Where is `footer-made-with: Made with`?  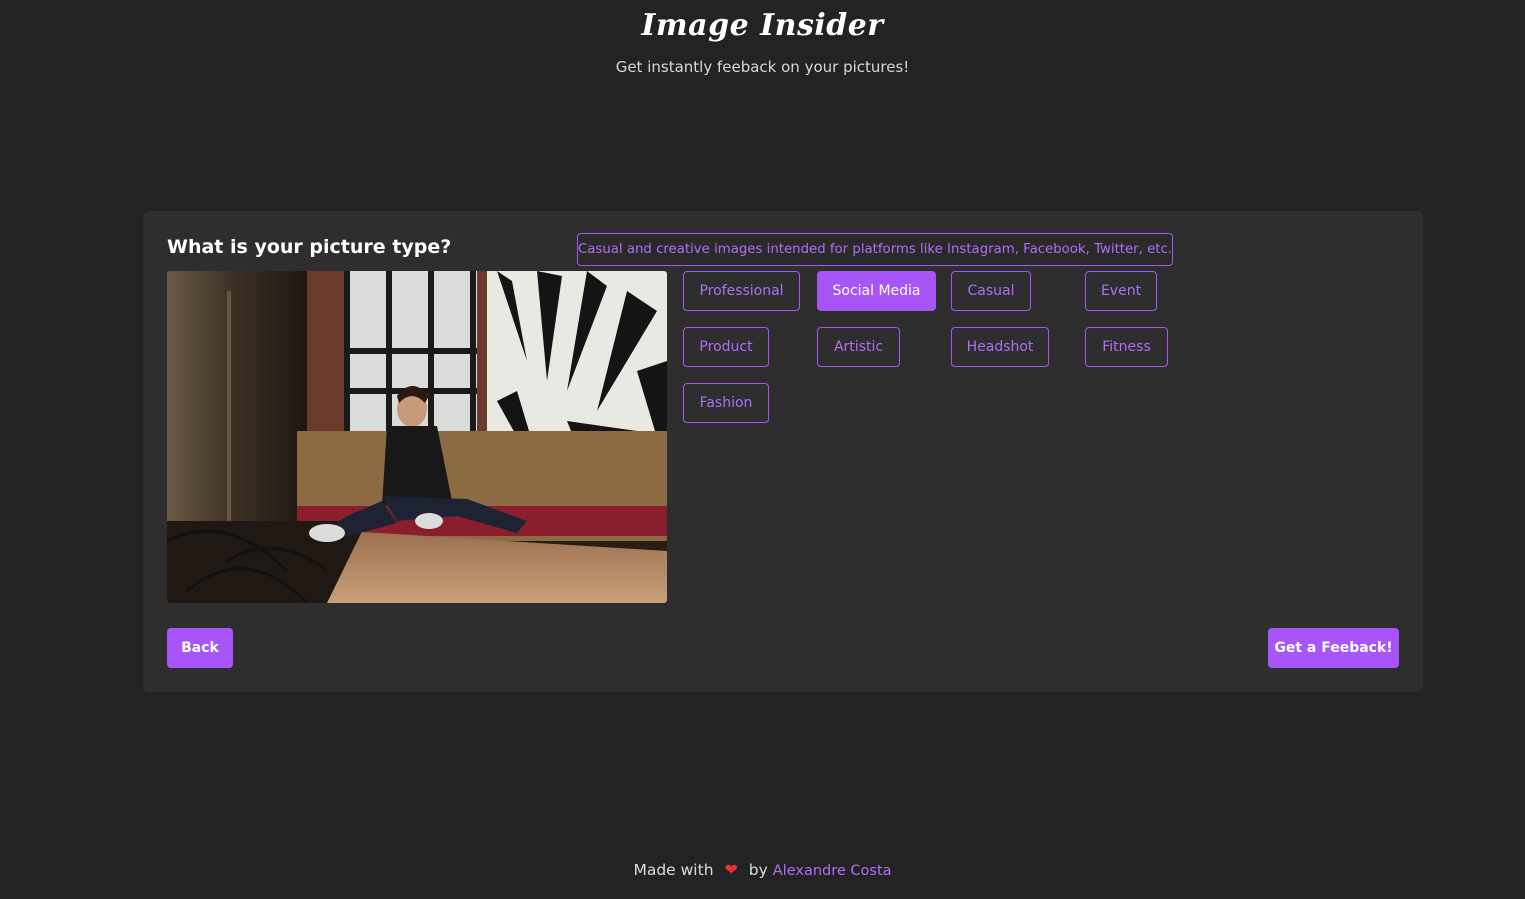 footer-made-with: Made with is located at coordinates (673, 870).